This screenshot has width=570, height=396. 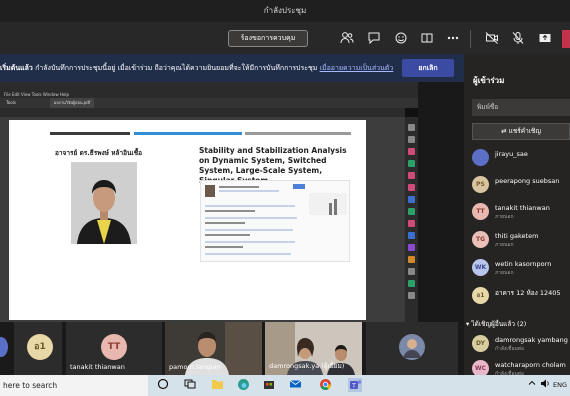 What do you see at coordinates (530, 365) in the screenshot?
I see `participant-name: watcharaporn cholam` at bounding box center [530, 365].